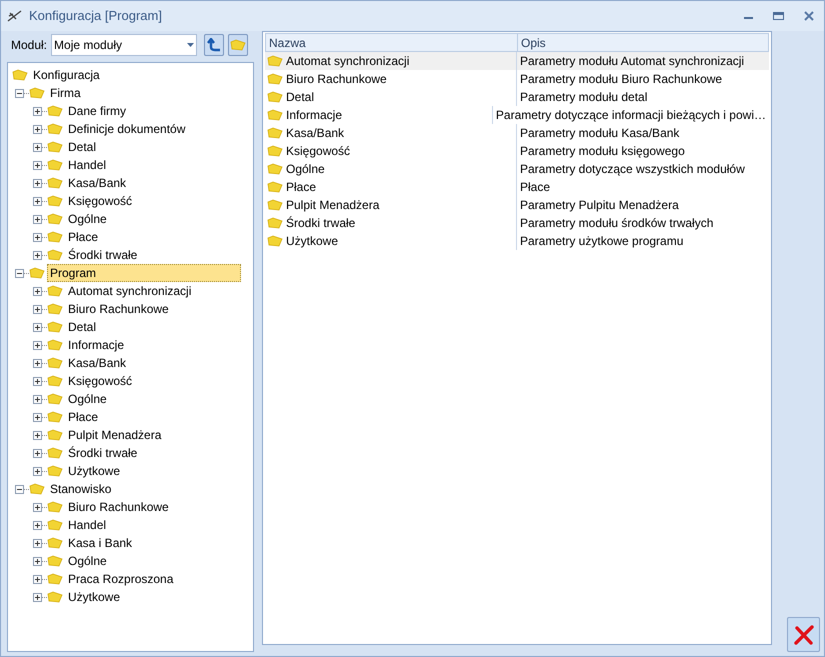 The width and height of the screenshot is (825, 657). I want to click on table-cell-text: Parametry dotyczące wszystkich modułów, so click(632, 169).